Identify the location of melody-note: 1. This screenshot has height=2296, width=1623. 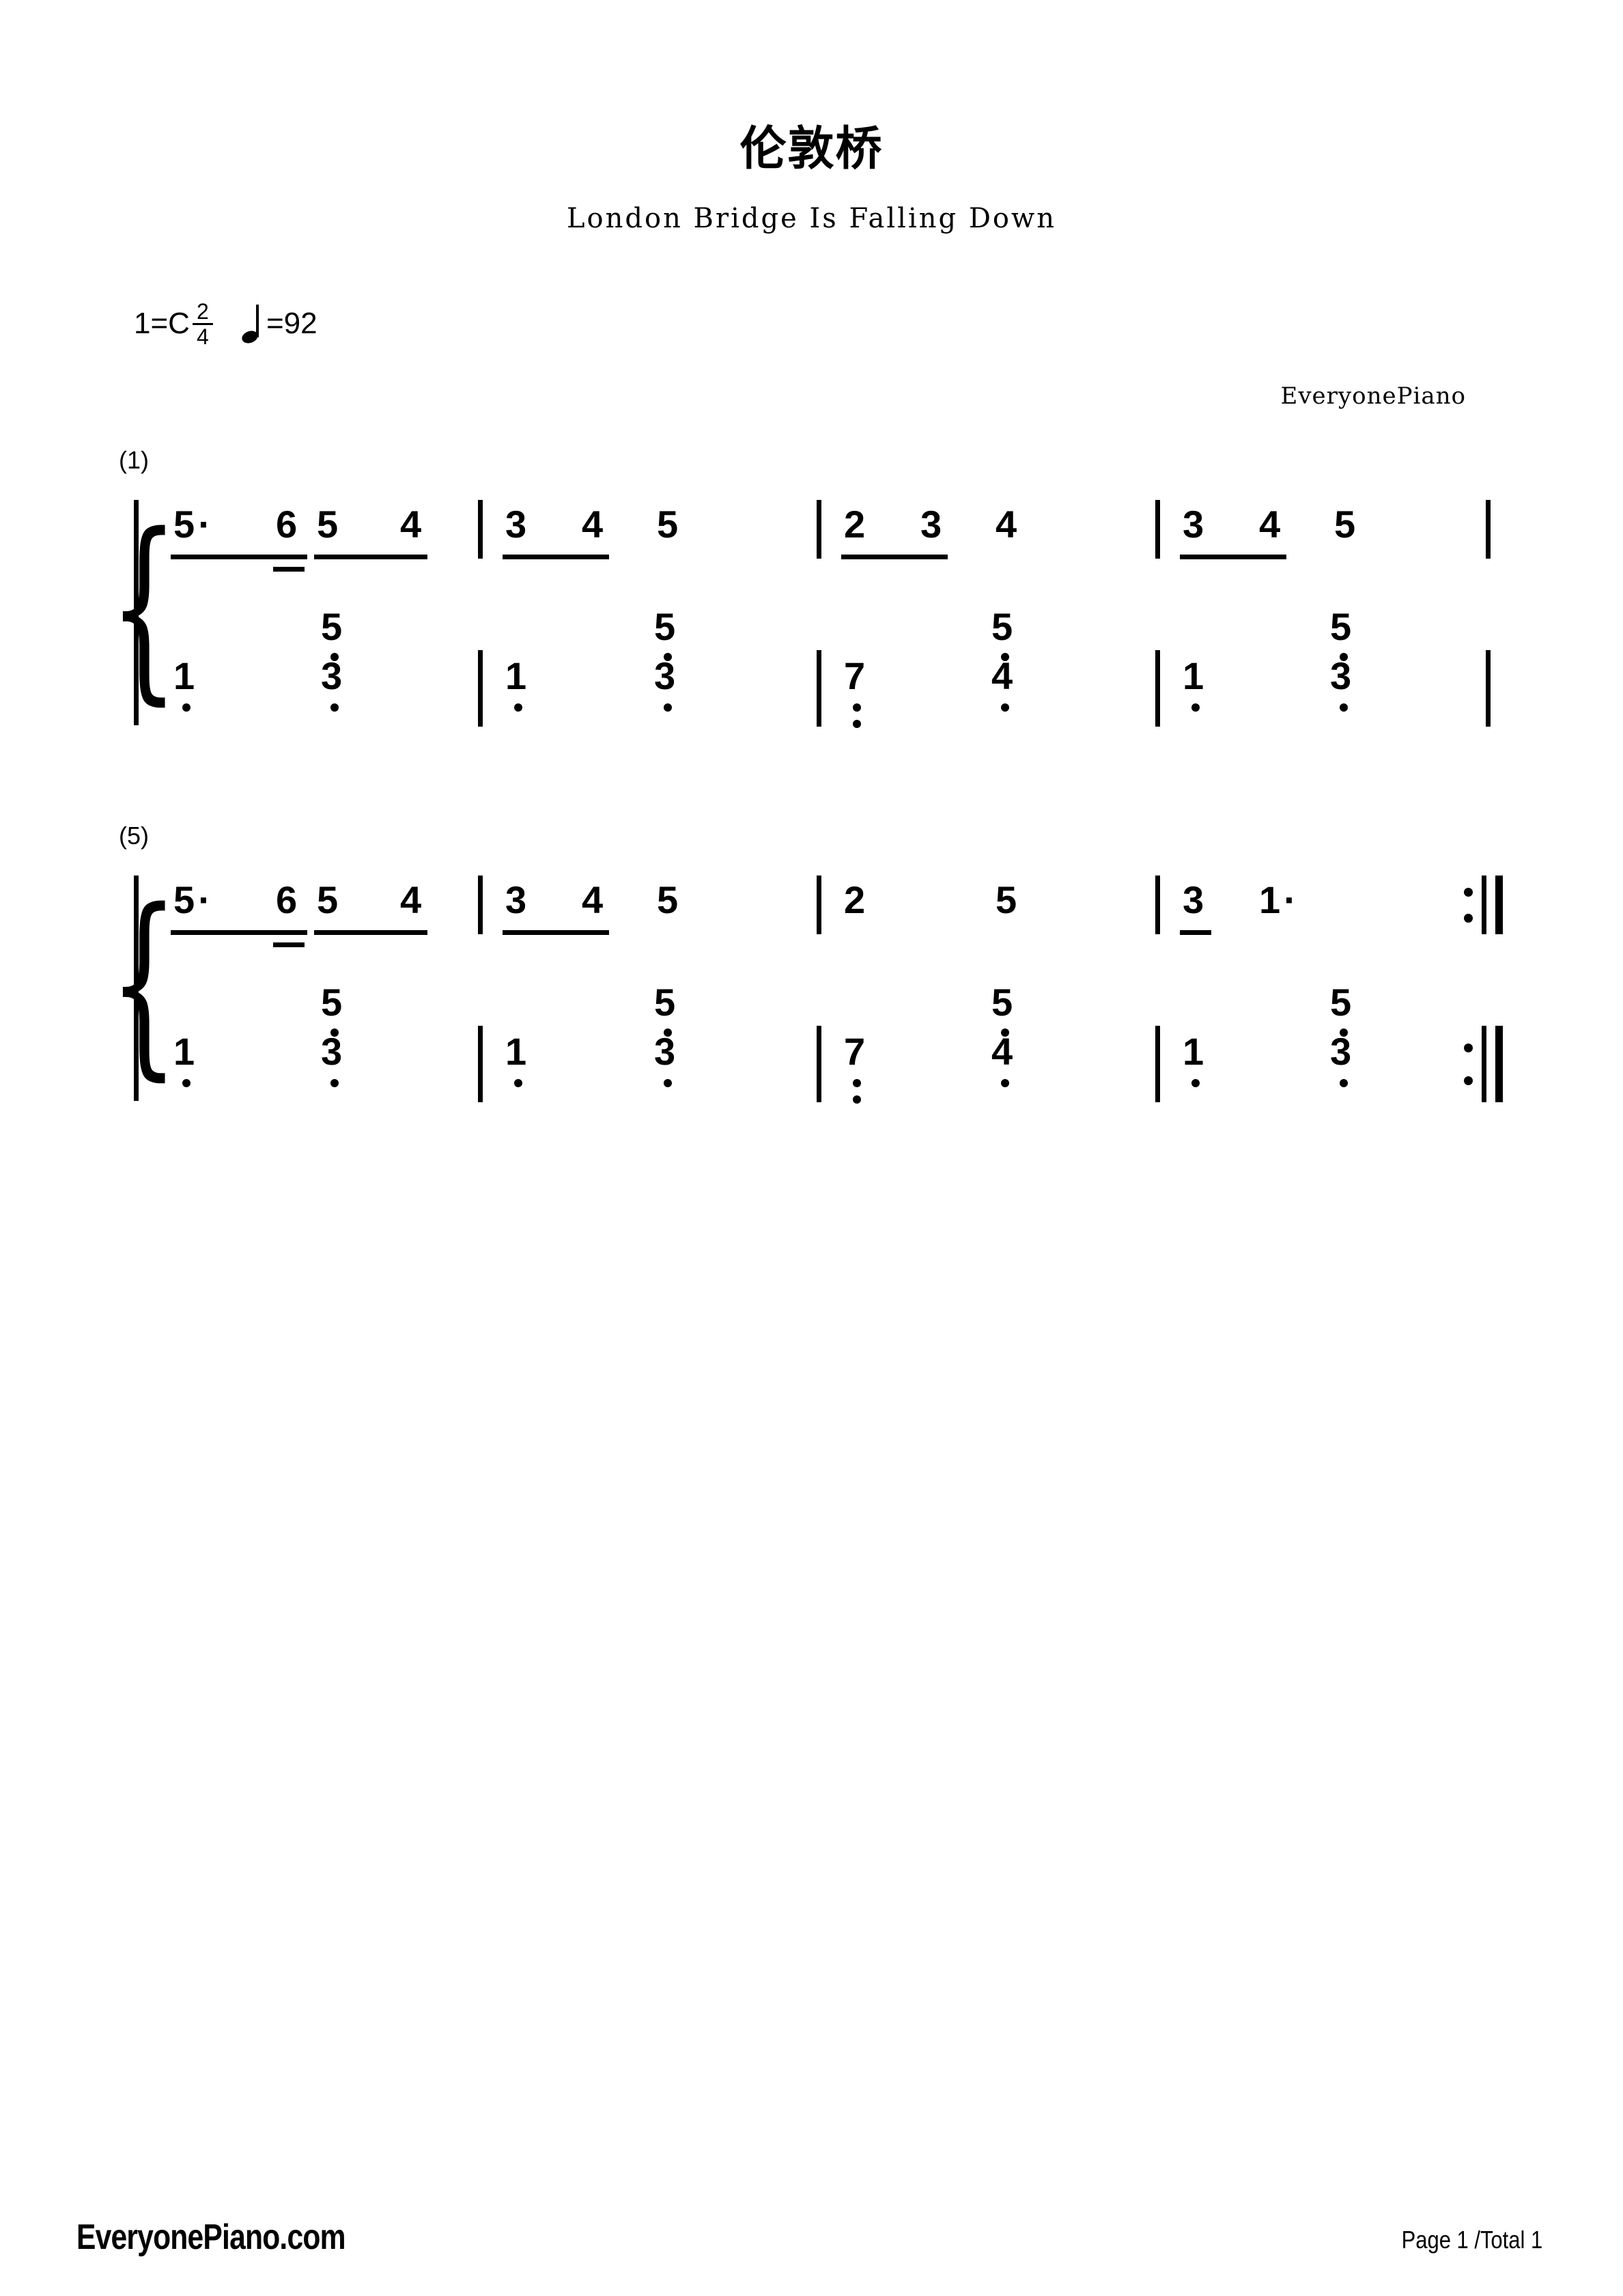
(1278, 900).